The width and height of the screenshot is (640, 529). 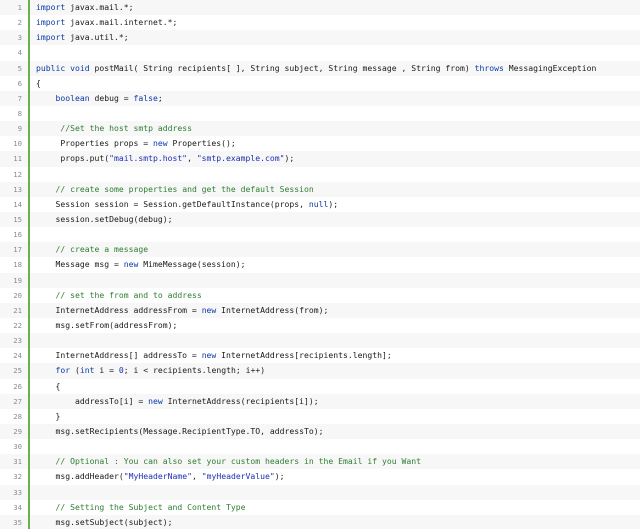 What do you see at coordinates (19, 23) in the screenshot?
I see `line-number: 2` at bounding box center [19, 23].